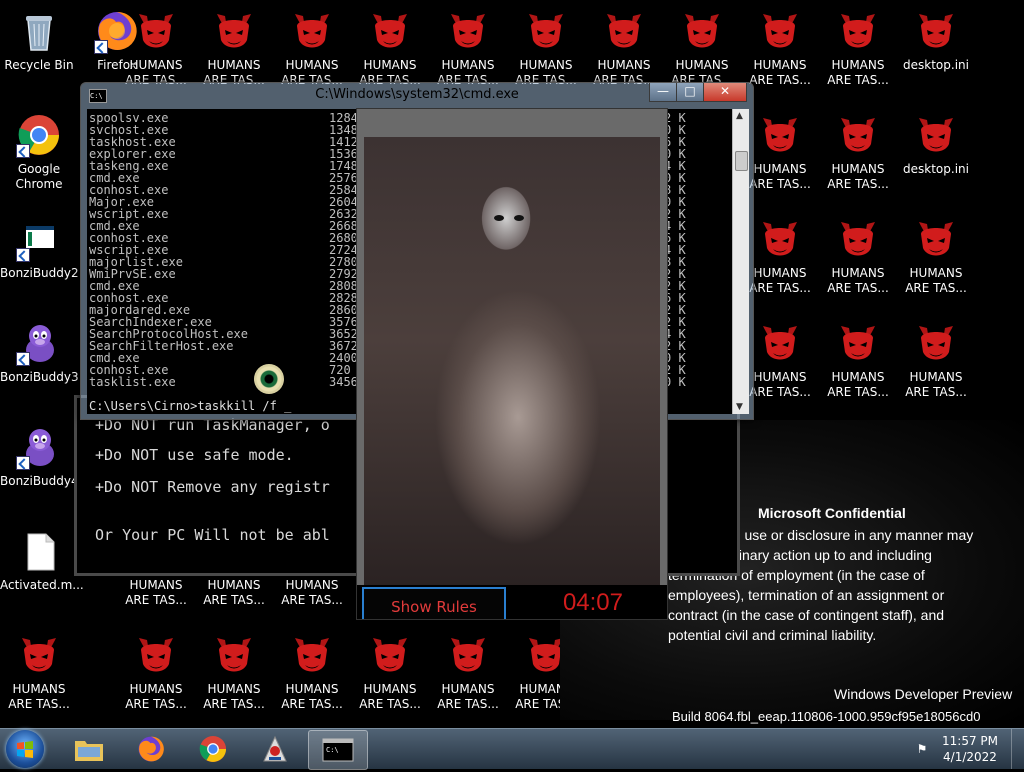 The width and height of the screenshot is (1024, 772). I want to click on recycle-bin-icon, so click(39, 31).